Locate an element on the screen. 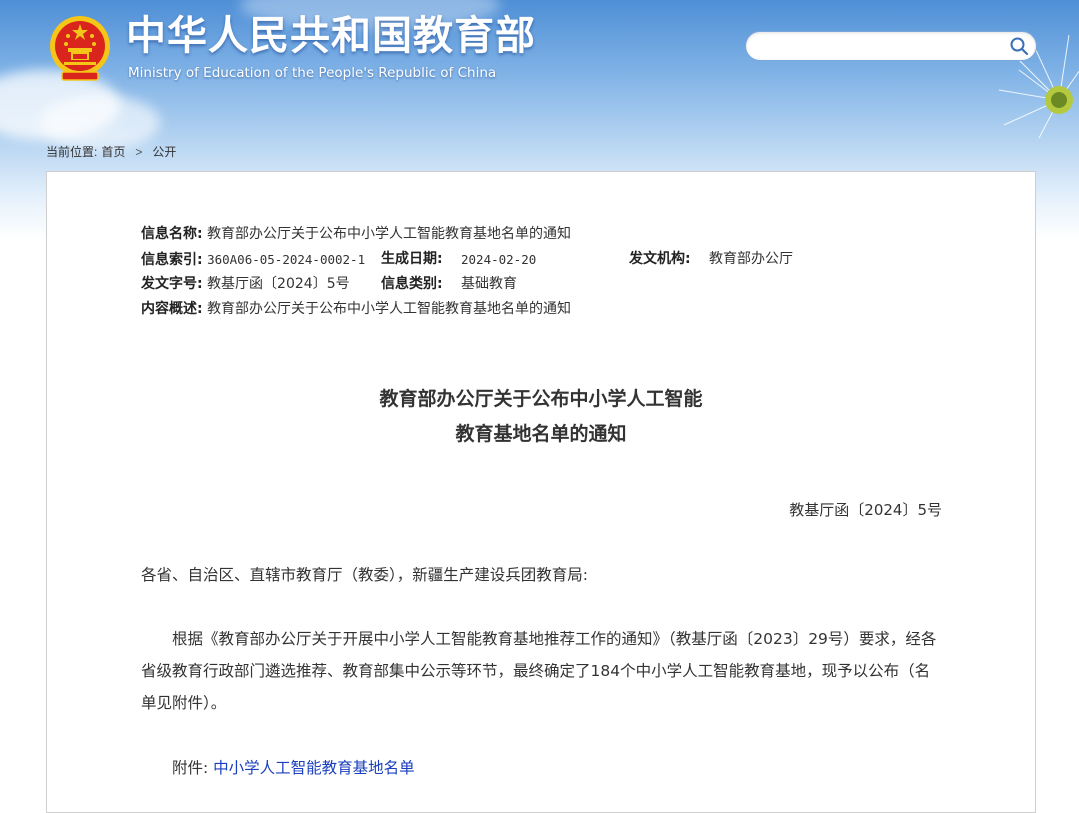 This screenshot has height=813, width=1079. meta-index-label: 信息索引: is located at coordinates (172, 260).